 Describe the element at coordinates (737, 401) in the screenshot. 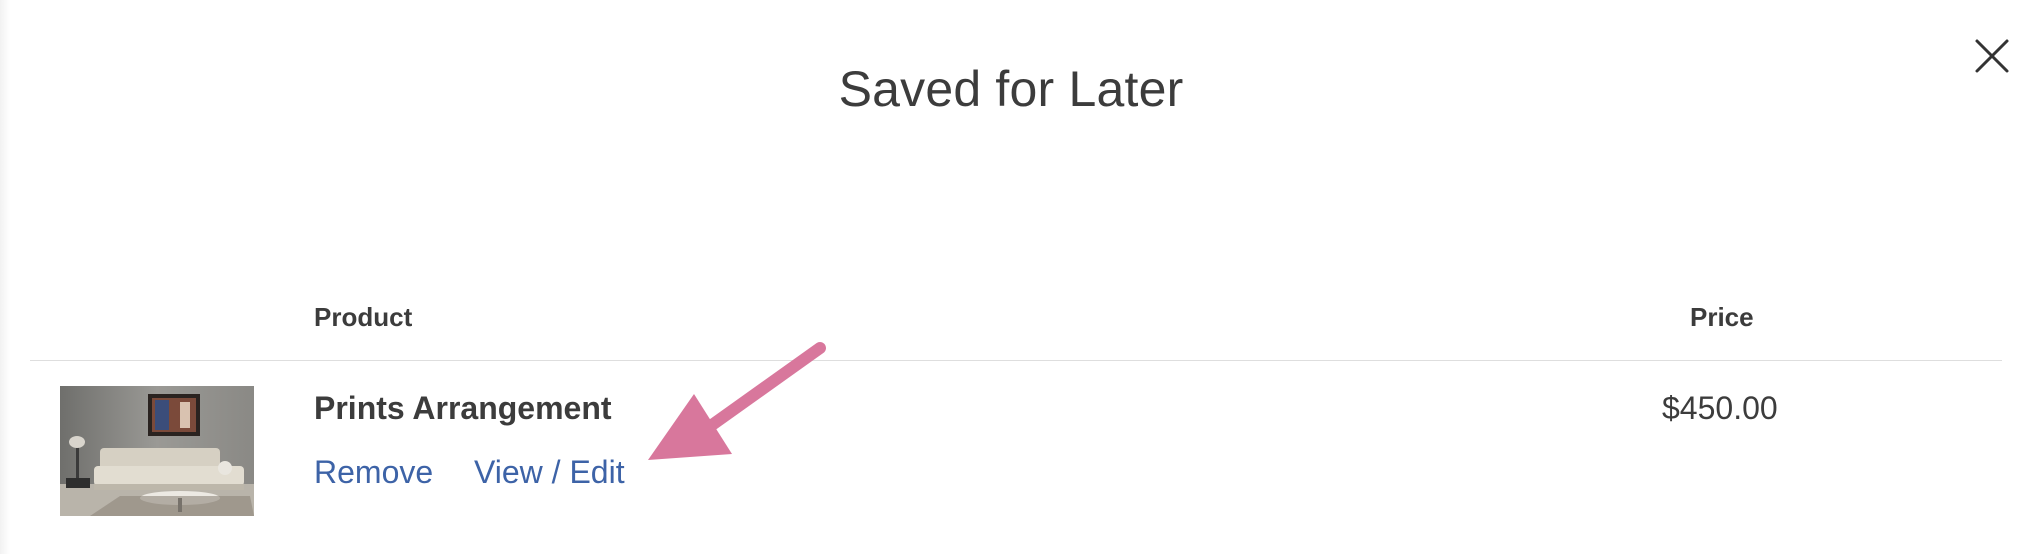

I see `pointer-arrow-icon` at that location.